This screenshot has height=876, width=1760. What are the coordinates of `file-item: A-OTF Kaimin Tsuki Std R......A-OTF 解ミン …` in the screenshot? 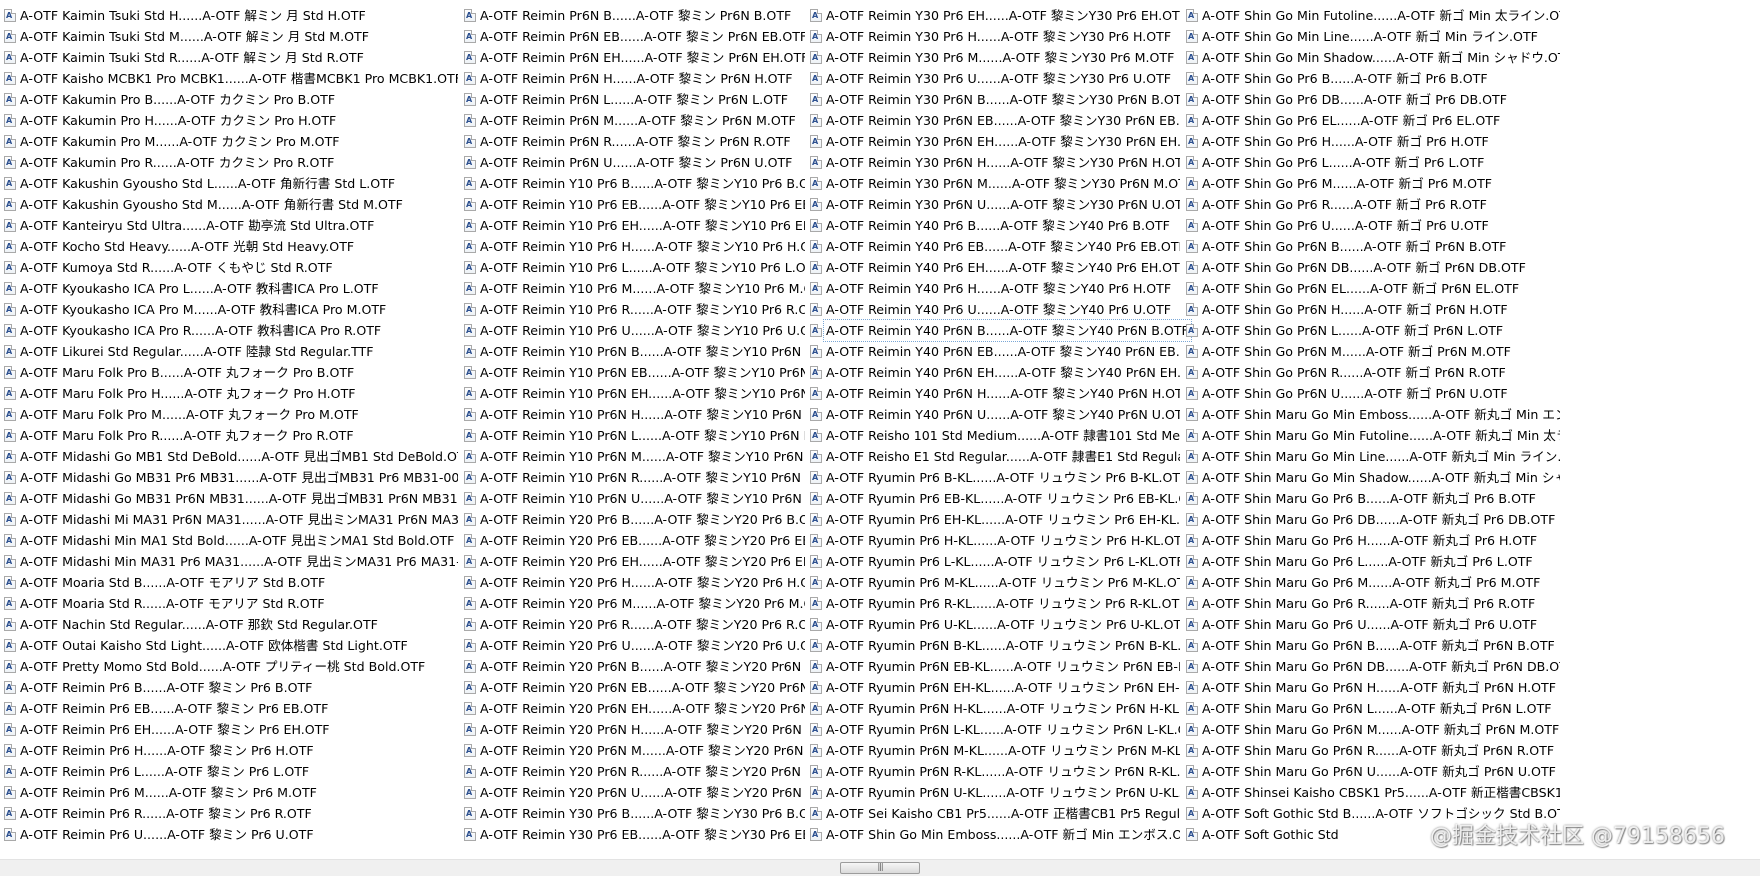 It's located at (229, 57).